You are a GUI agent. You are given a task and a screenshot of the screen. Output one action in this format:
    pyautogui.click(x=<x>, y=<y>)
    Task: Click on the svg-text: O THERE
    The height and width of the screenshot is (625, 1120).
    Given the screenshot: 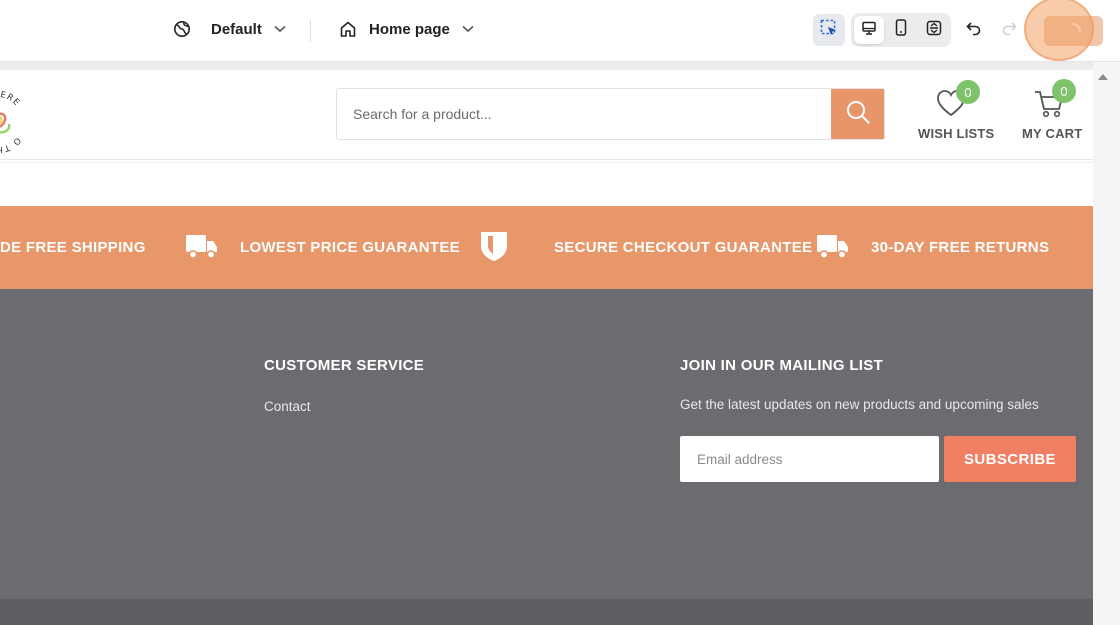 What is the action you would take?
    pyautogui.click(x=11, y=144)
    